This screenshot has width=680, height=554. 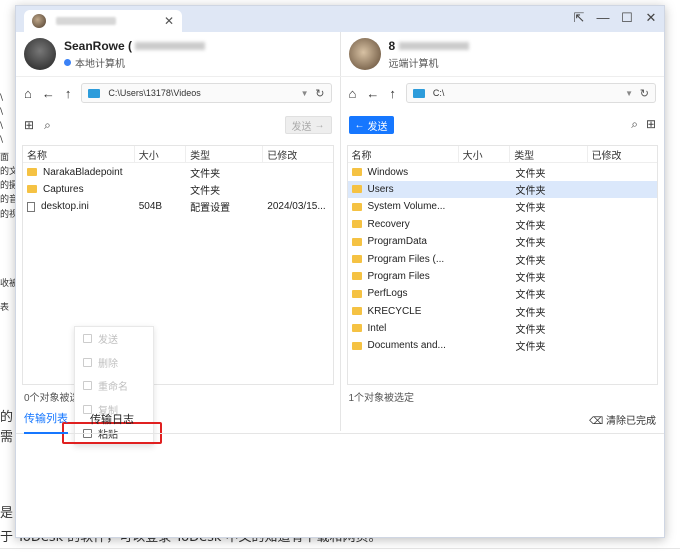 I want to click on file-type: 配置设置, so click(x=210, y=209).